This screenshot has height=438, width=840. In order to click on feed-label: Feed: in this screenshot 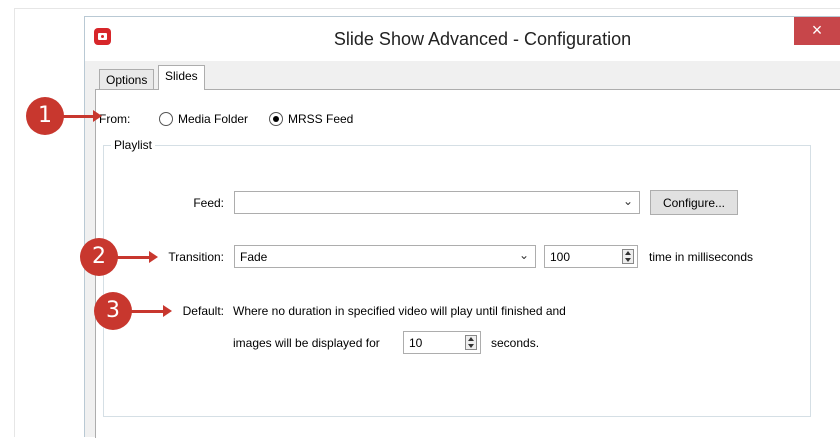, I will do `click(208, 203)`.